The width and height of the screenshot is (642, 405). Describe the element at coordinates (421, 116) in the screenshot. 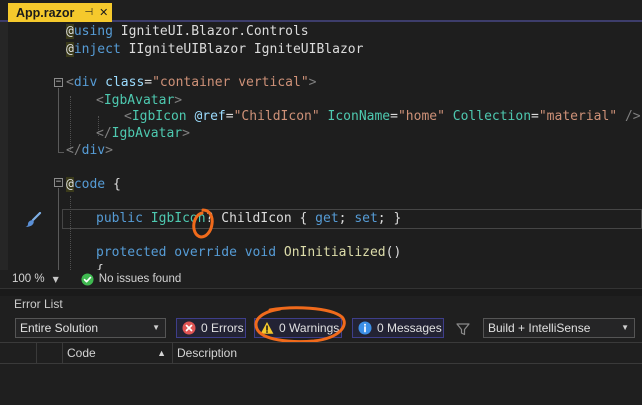

I see `attr-value: "home"` at that location.